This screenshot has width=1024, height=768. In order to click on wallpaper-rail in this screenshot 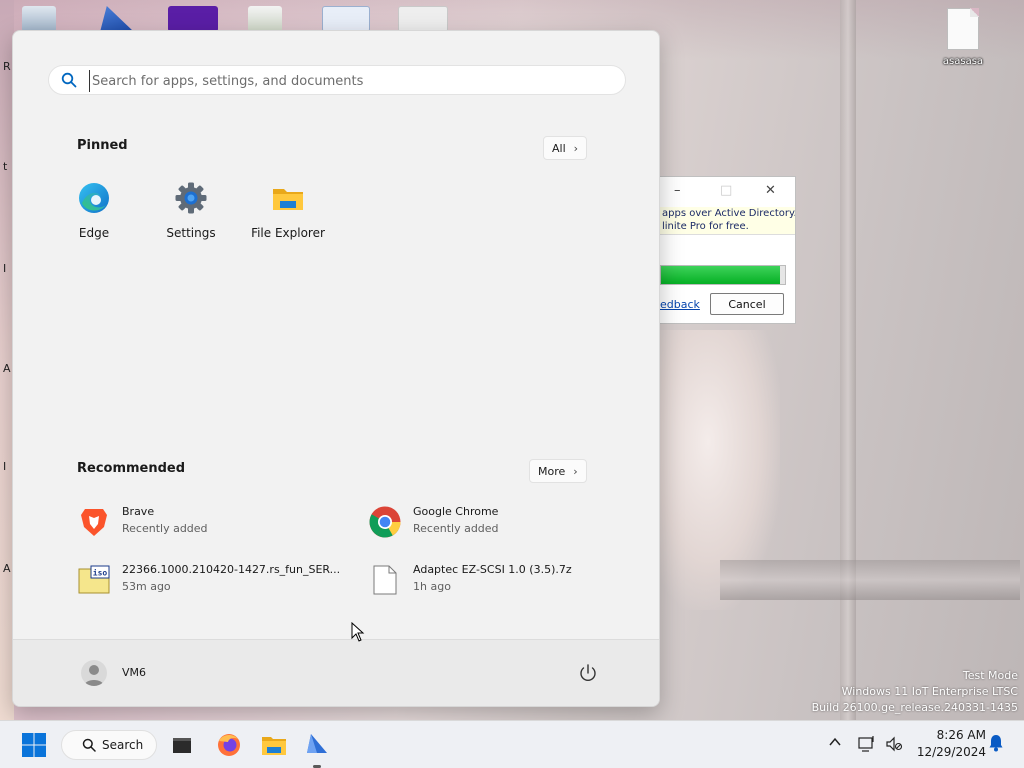, I will do `click(870, 580)`.